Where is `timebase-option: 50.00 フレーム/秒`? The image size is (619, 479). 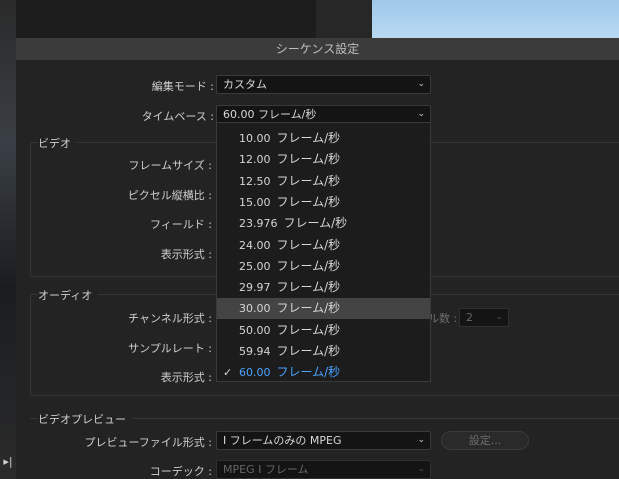
timebase-option: 50.00 フレーム/秒 is located at coordinates (323, 330).